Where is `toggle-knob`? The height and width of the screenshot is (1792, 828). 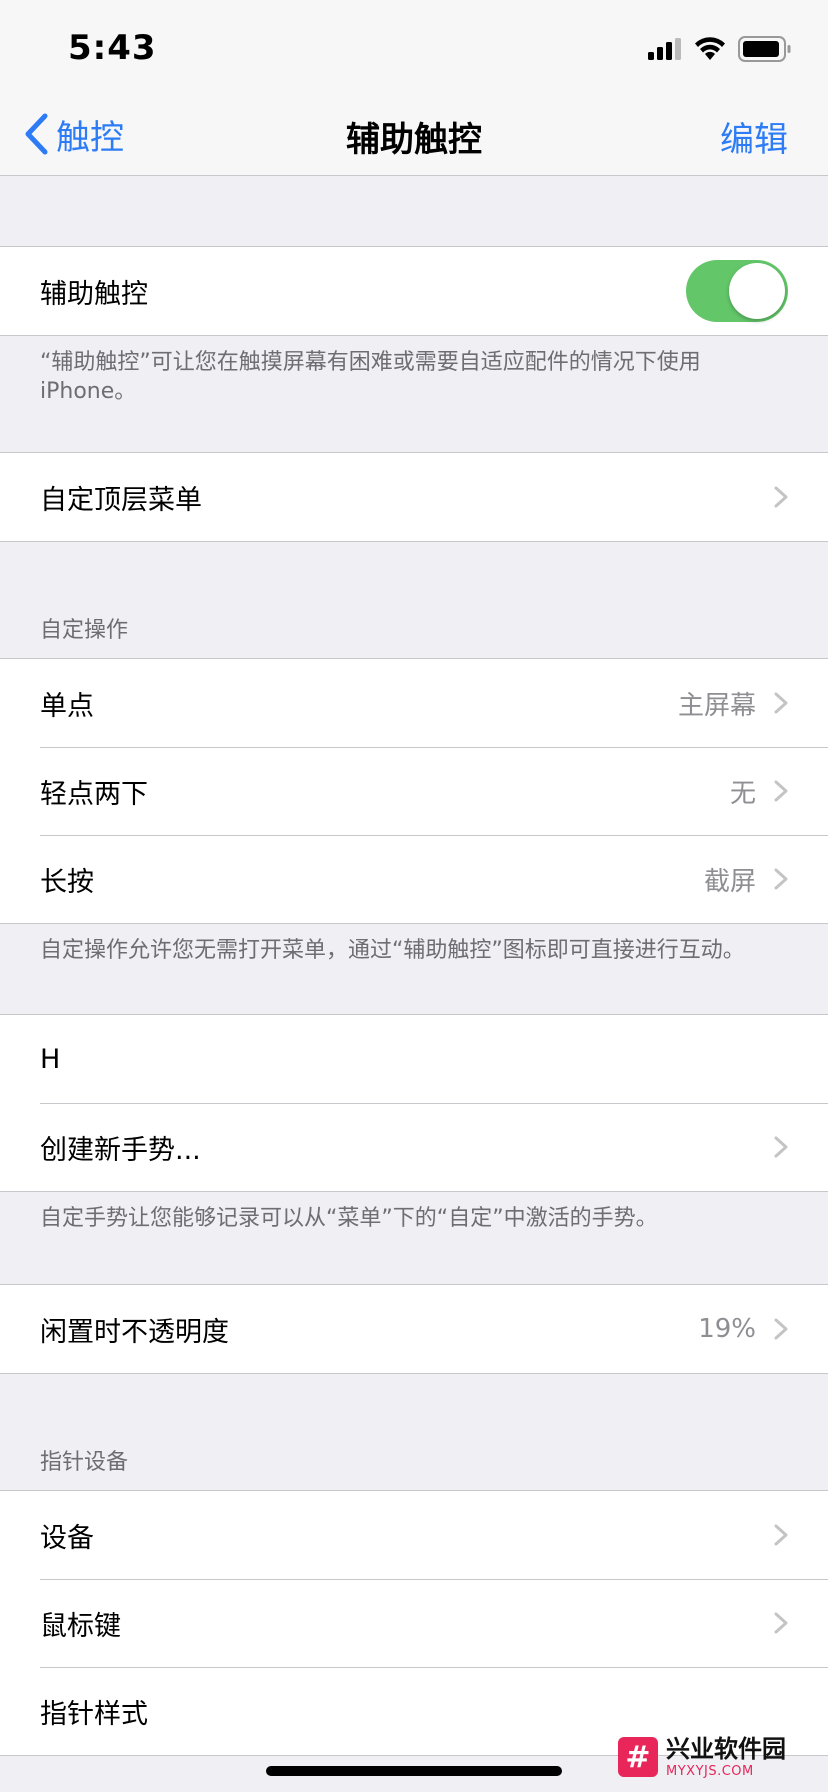
toggle-knob is located at coordinates (757, 291).